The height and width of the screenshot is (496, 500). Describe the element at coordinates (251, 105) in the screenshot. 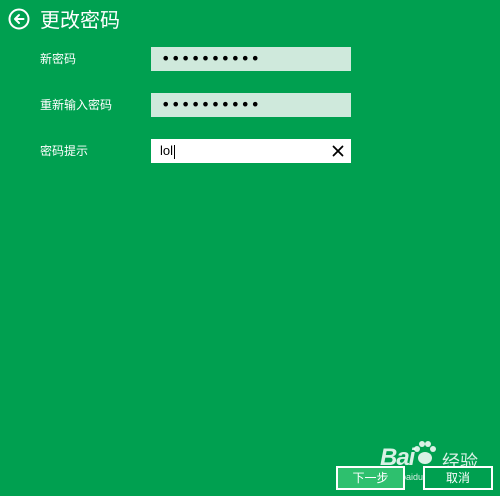

I see `confirm-password-field: ••••••••••` at that location.